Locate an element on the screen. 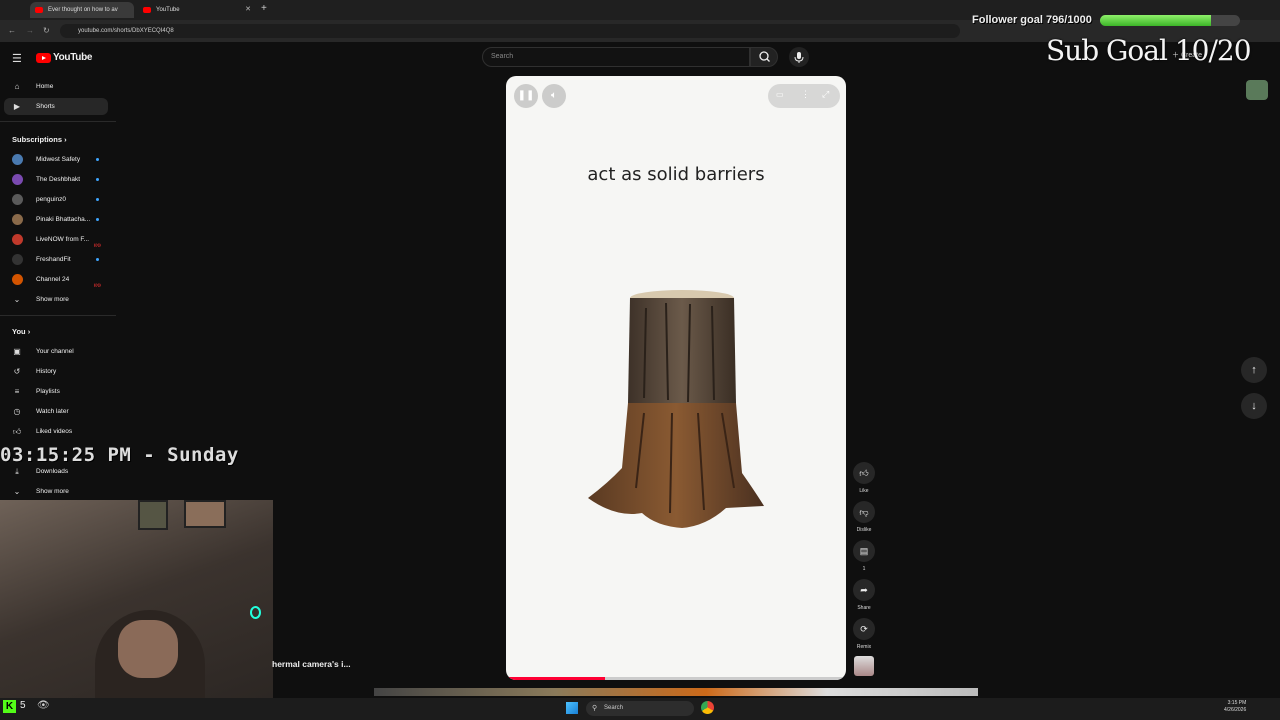 The image size is (1280, 720). search-input: Search is located at coordinates (616, 57).